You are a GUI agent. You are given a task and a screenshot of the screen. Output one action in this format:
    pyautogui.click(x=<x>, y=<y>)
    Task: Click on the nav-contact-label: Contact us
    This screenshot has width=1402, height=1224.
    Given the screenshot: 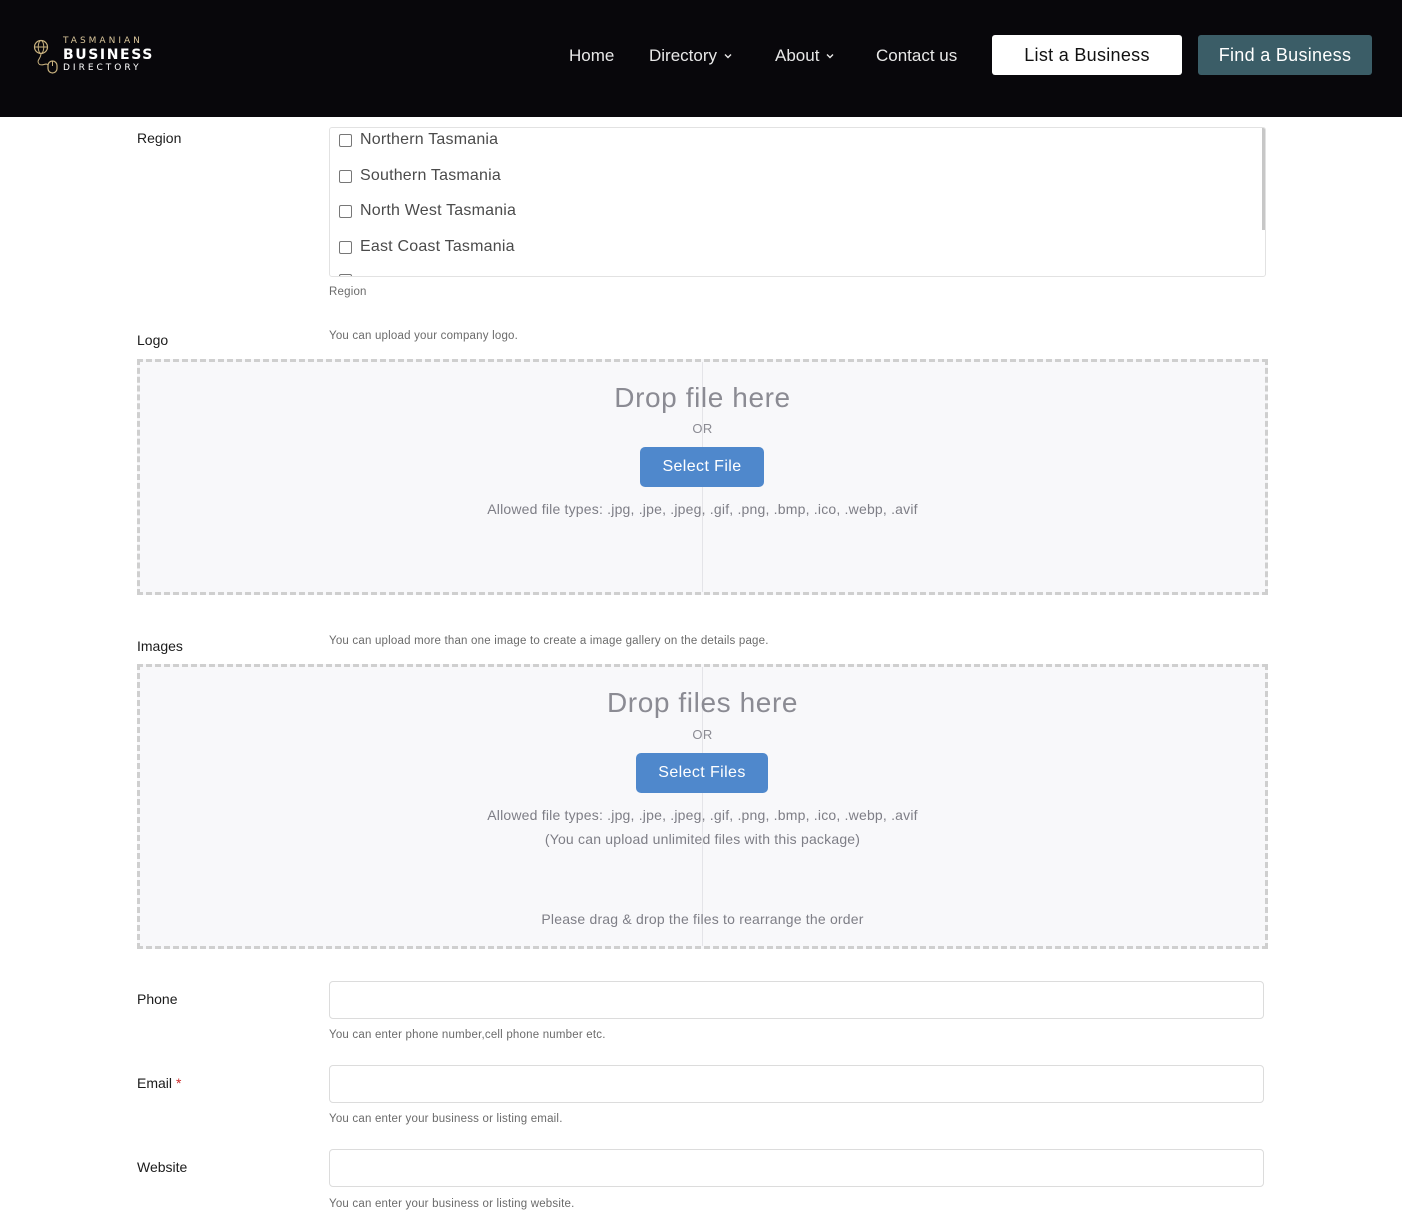 What is the action you would take?
    pyautogui.click(x=917, y=55)
    